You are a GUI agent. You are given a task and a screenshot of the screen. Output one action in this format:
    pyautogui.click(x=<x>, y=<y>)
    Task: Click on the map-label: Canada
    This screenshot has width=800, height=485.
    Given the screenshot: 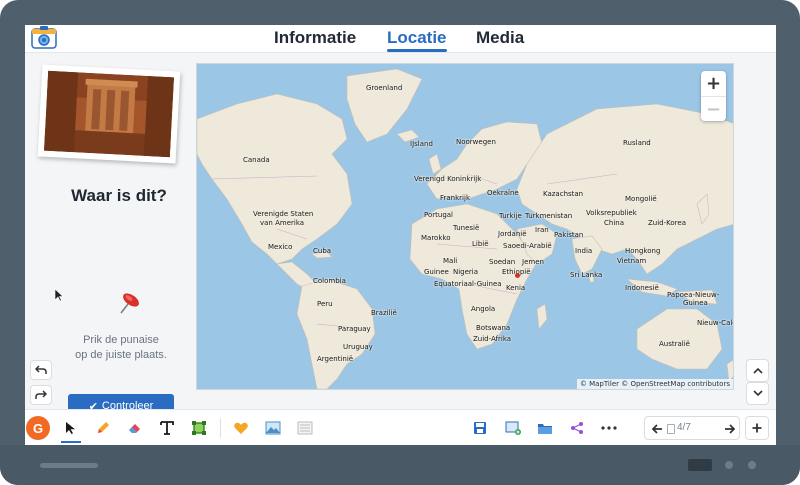 What is the action you would take?
    pyautogui.click(x=256, y=160)
    